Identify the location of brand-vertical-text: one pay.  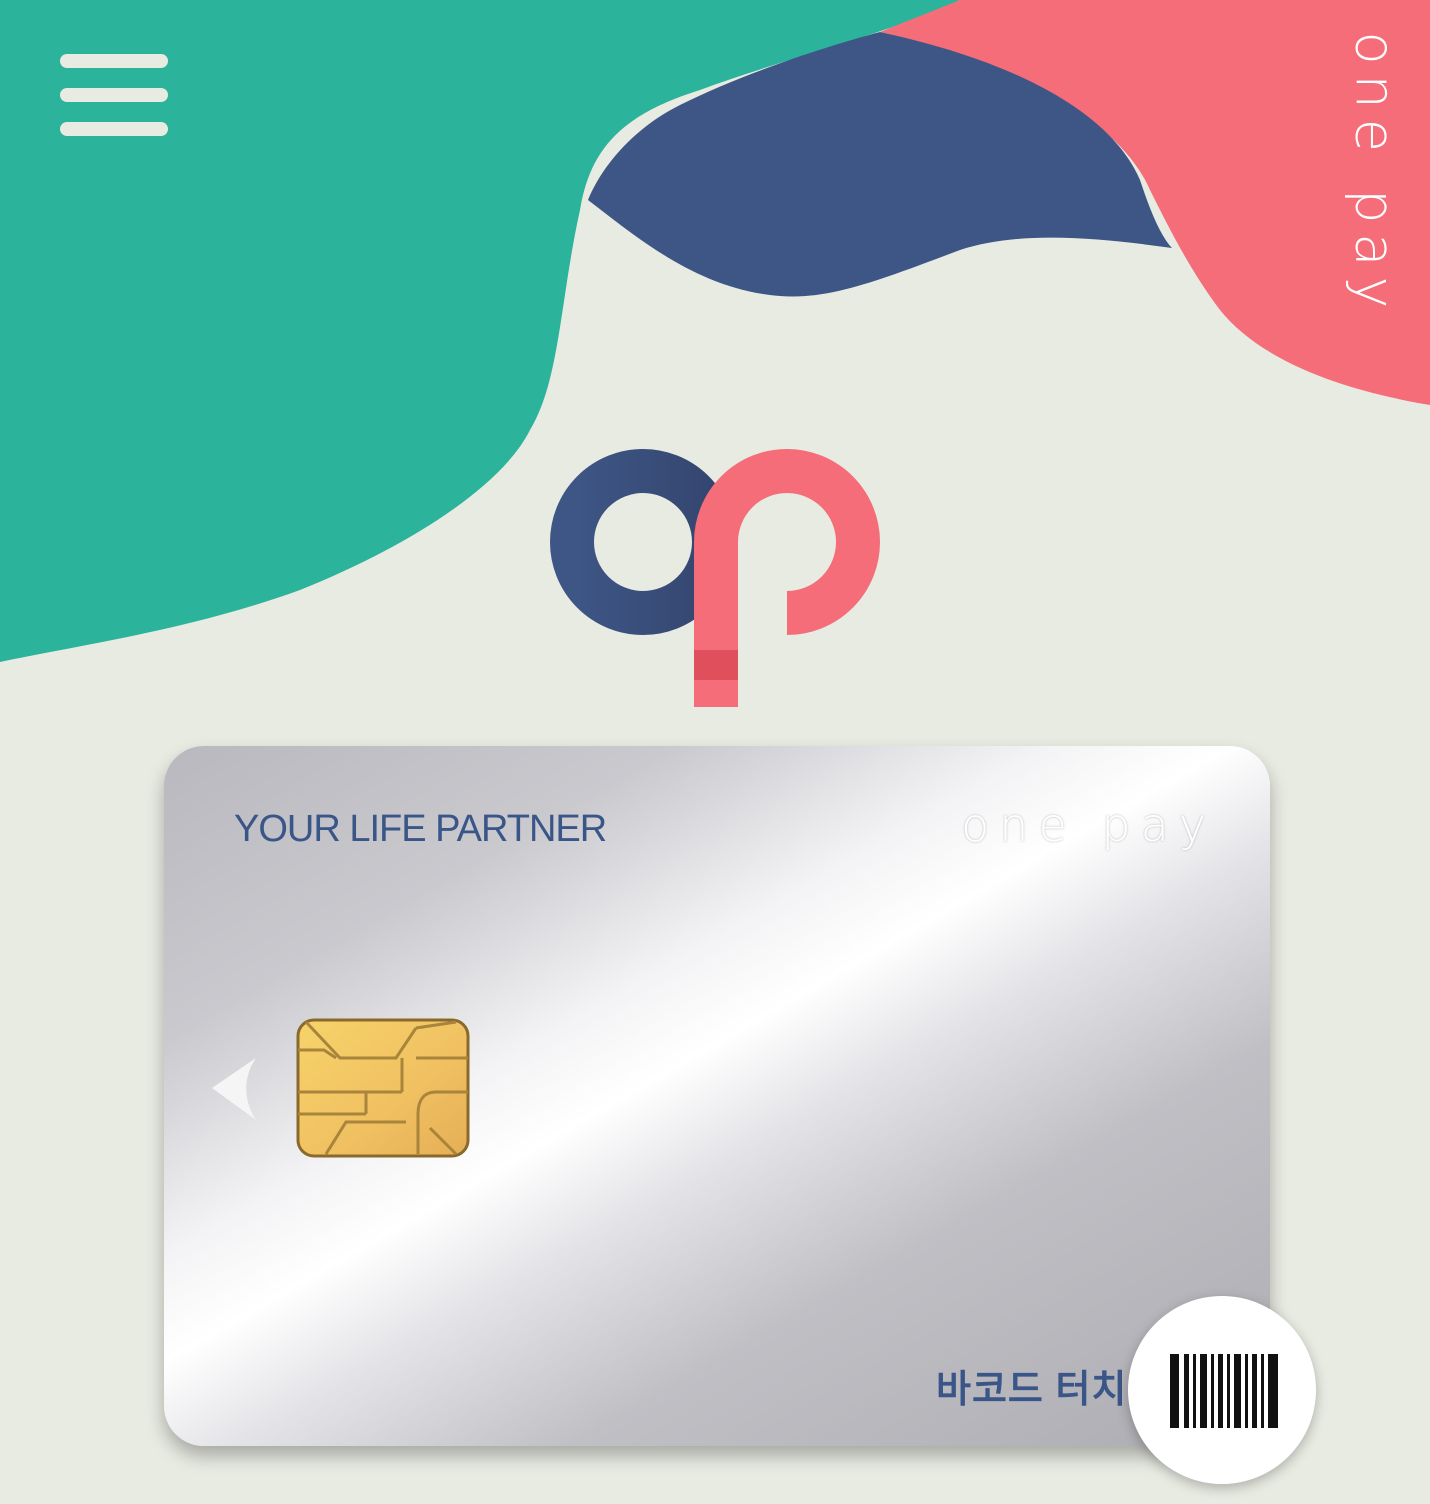
(1375, 175).